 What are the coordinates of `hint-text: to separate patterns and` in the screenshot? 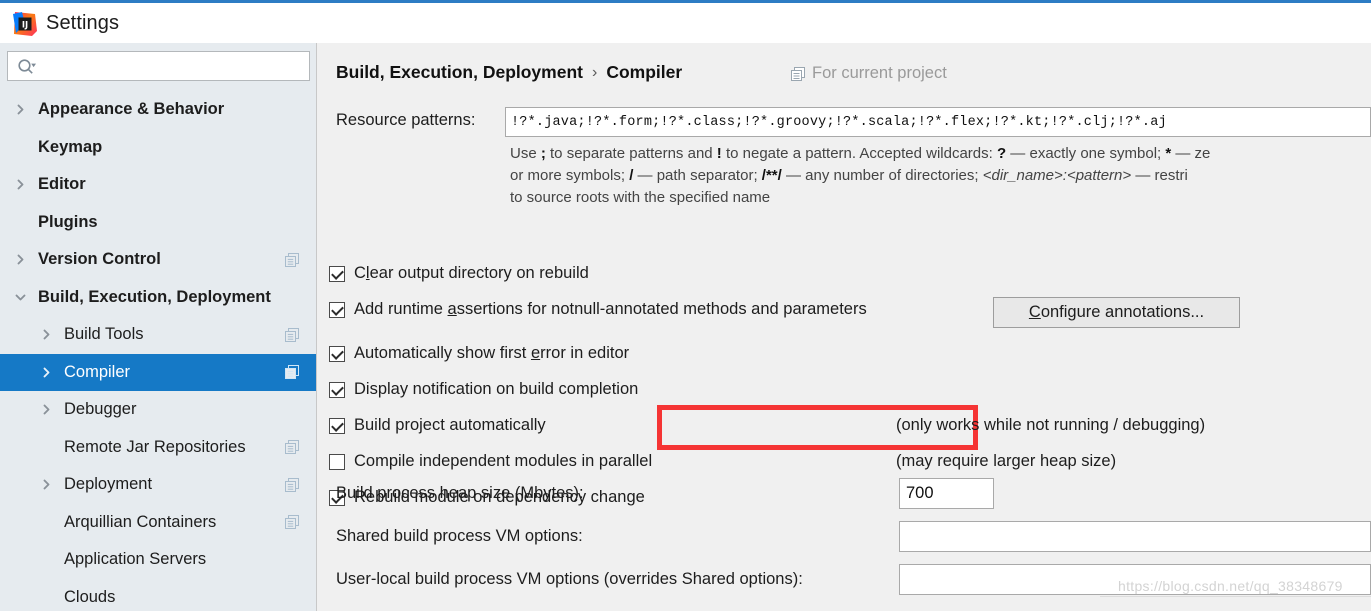 It's located at (631, 153).